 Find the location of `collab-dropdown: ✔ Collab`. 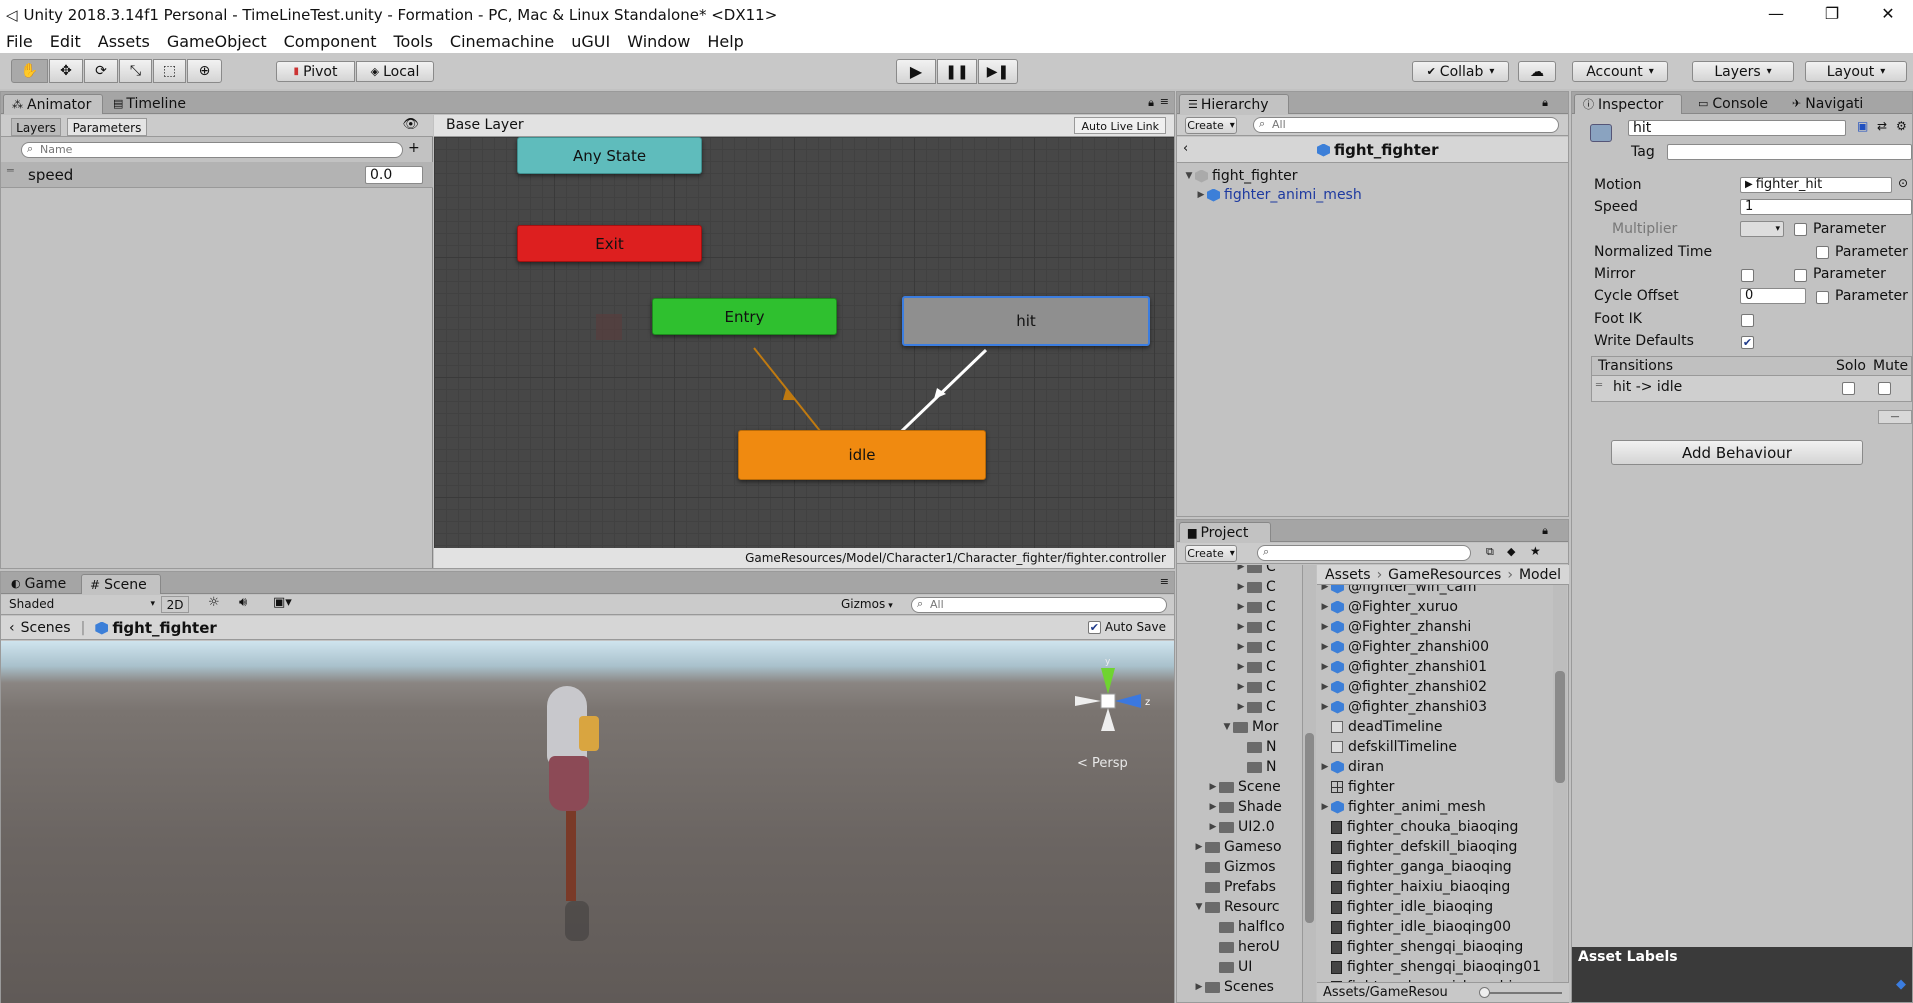

collab-dropdown: ✔ Collab is located at coordinates (1460, 71).